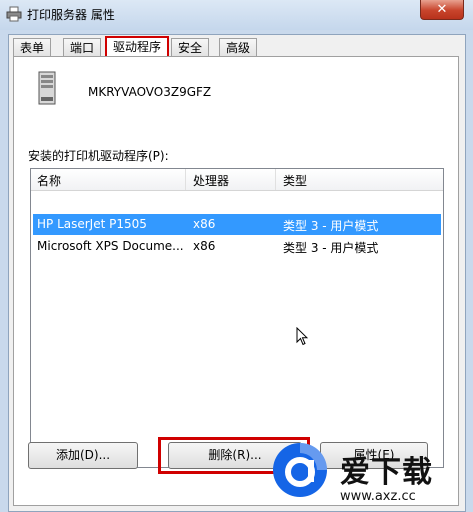 Image resolution: width=473 pixels, height=512 pixels. Describe the element at coordinates (14, 14) in the screenshot. I see `printer-icon` at that location.